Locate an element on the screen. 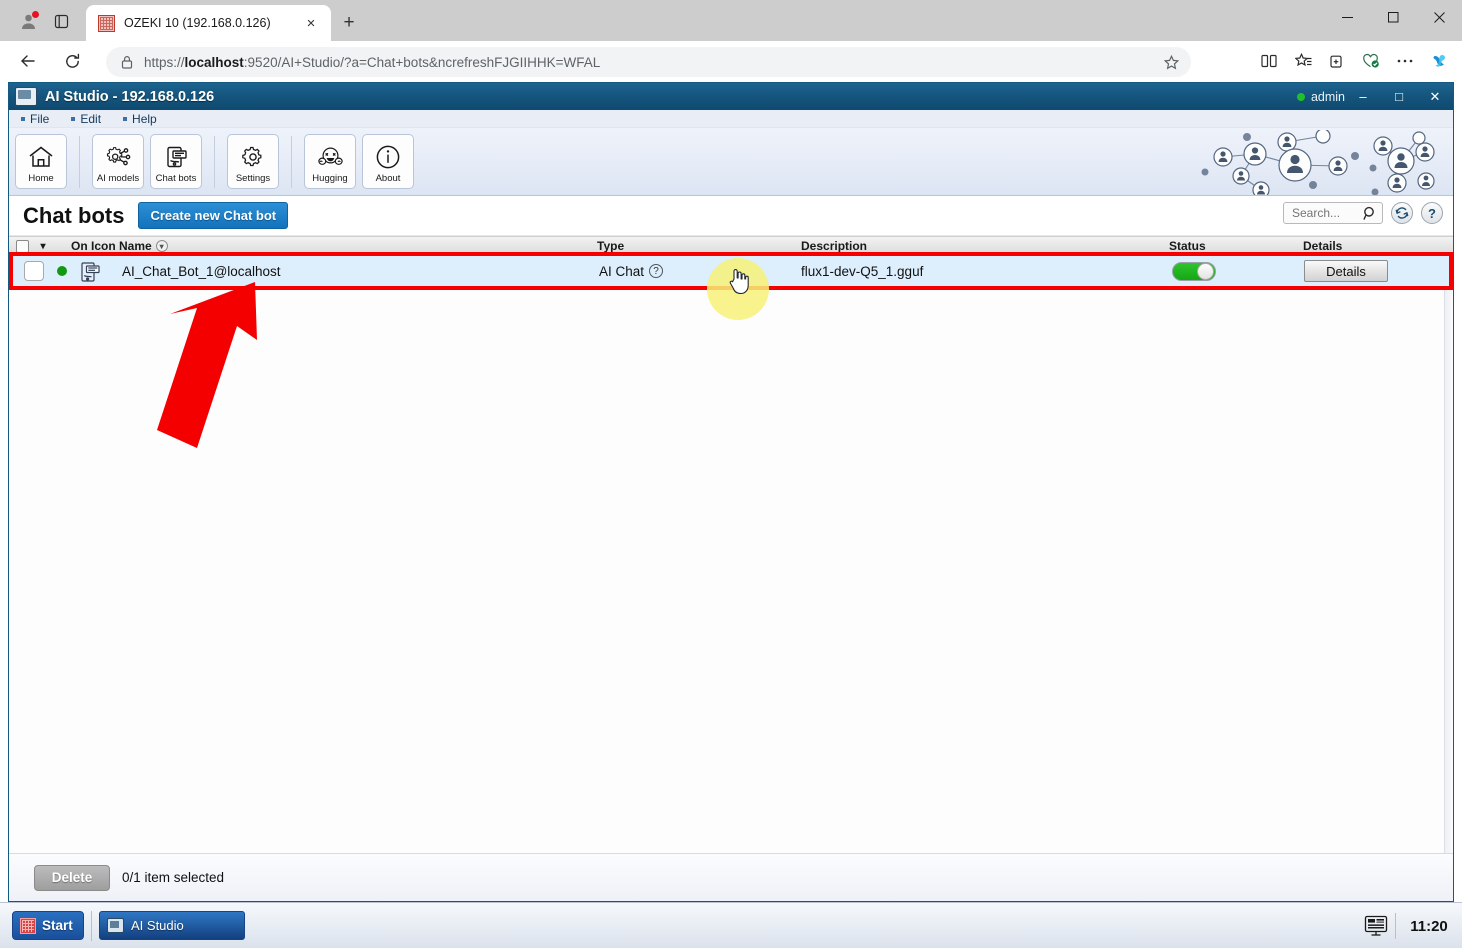 The image size is (1462, 949). collections-icon is located at coordinates (1337, 61).